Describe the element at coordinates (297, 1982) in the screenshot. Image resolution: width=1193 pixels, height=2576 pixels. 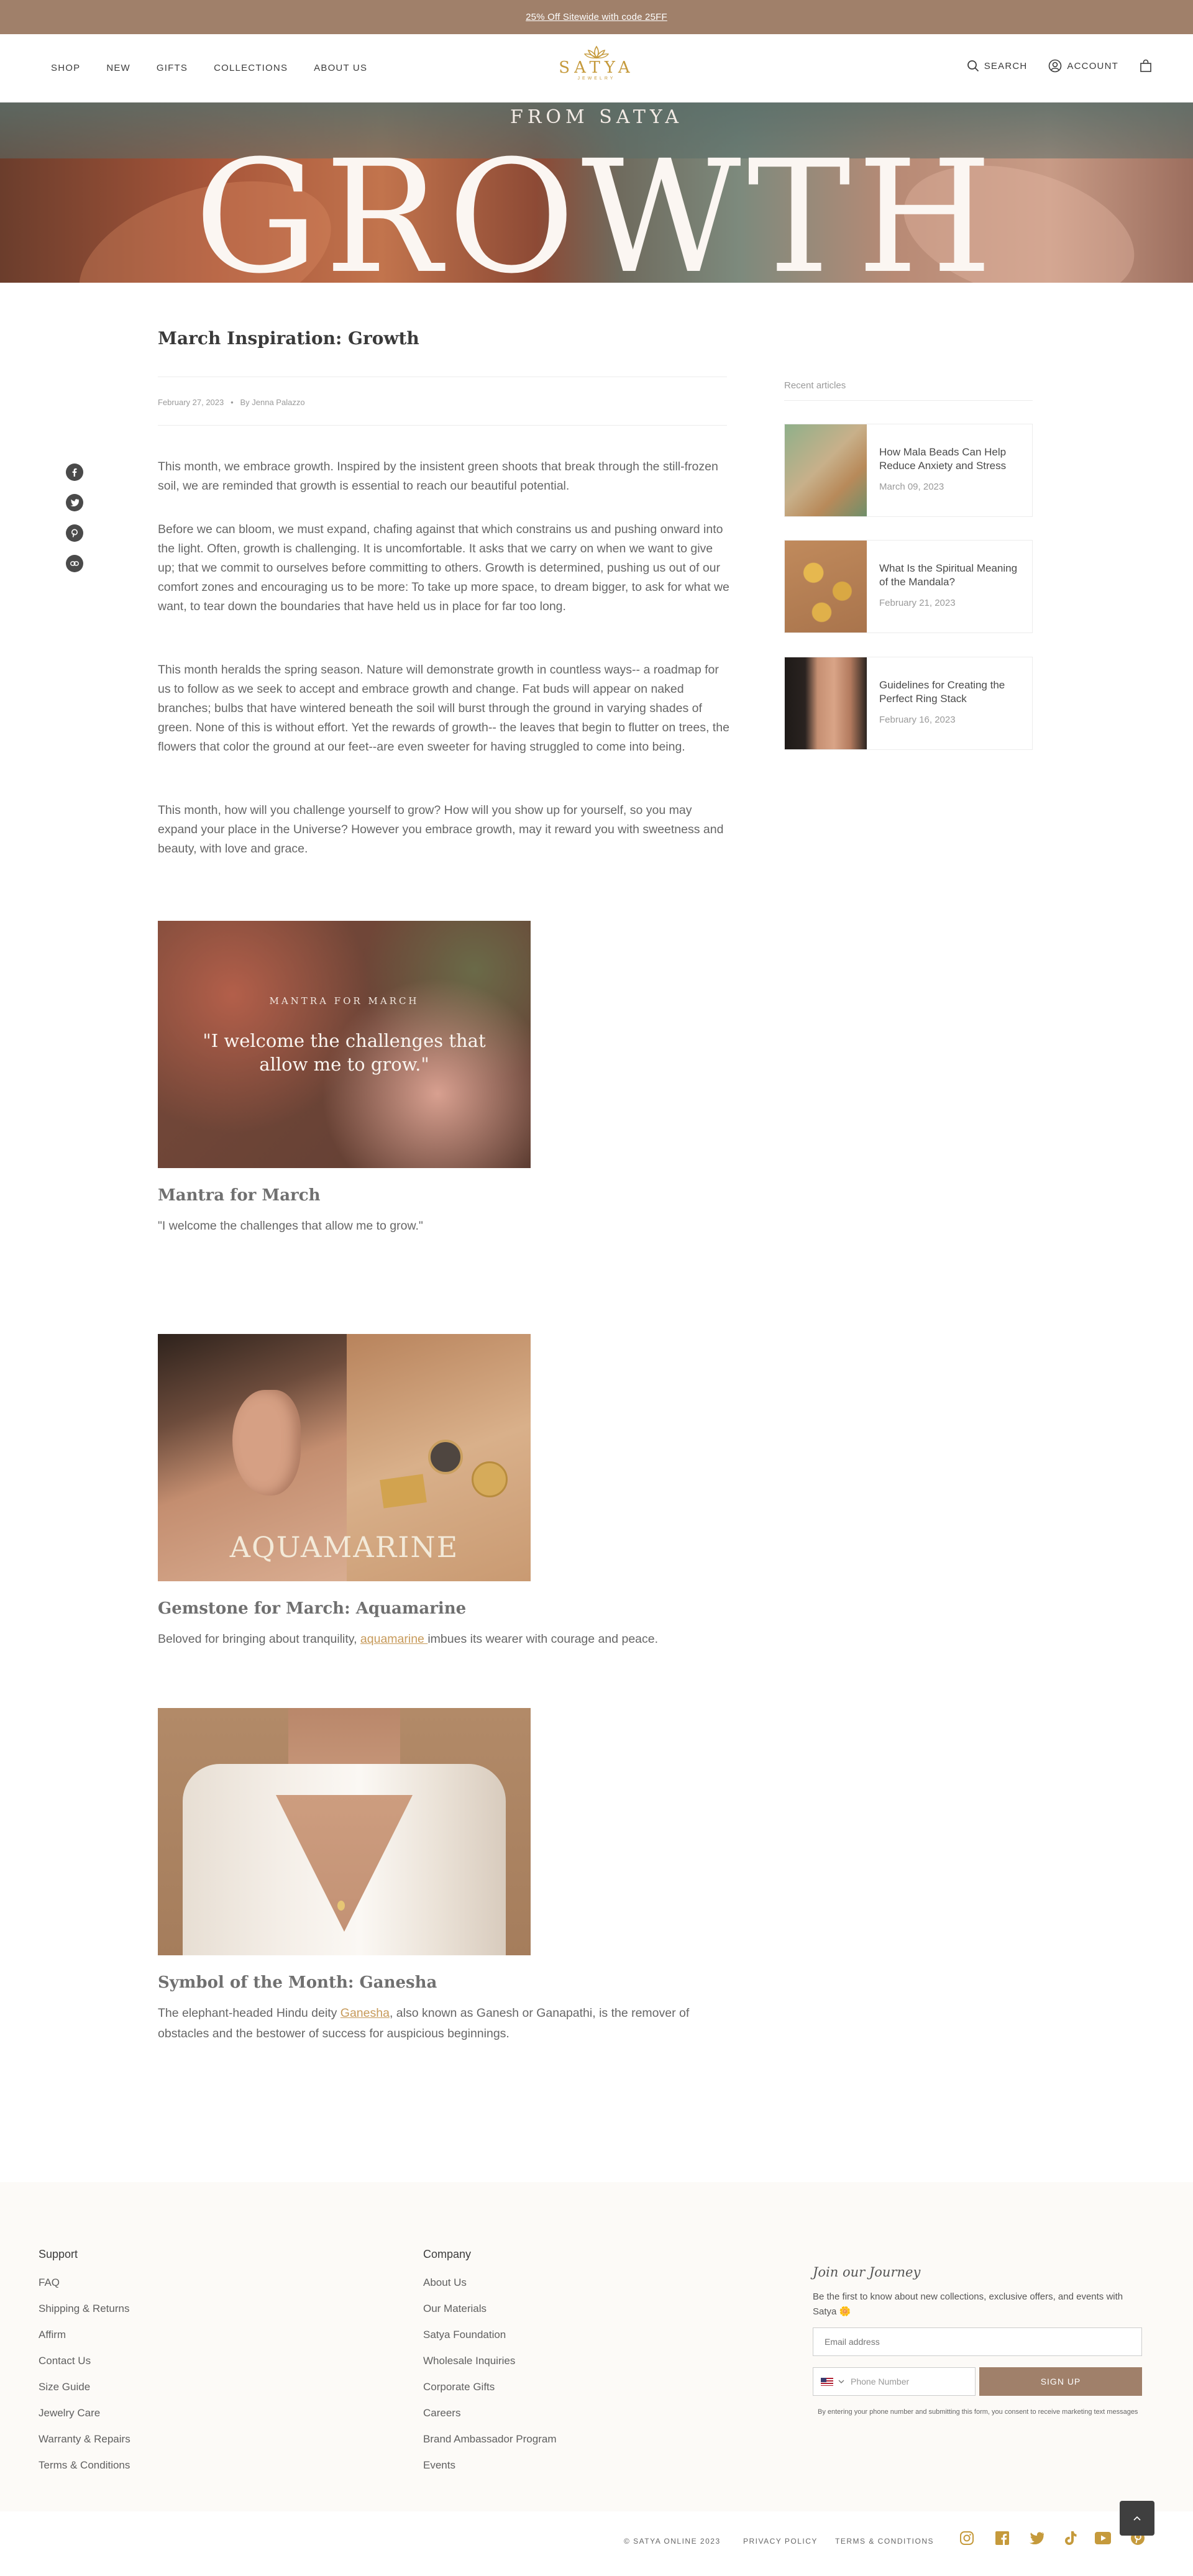
I see `symbol-heading: Symbol of the Month: Ganesha` at that location.